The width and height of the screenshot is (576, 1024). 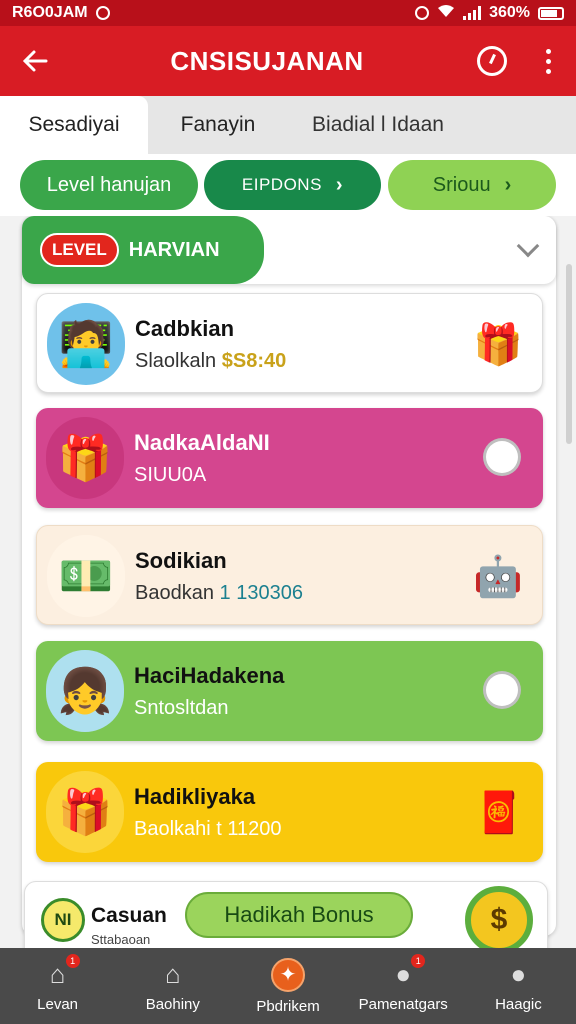 What do you see at coordinates (288, 13) in the screenshot?
I see `status-bar: R6O0JAM 360%` at bounding box center [288, 13].